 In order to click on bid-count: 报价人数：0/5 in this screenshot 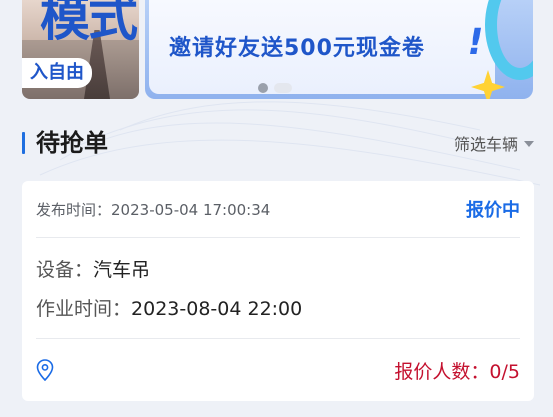, I will do `click(457, 370)`.